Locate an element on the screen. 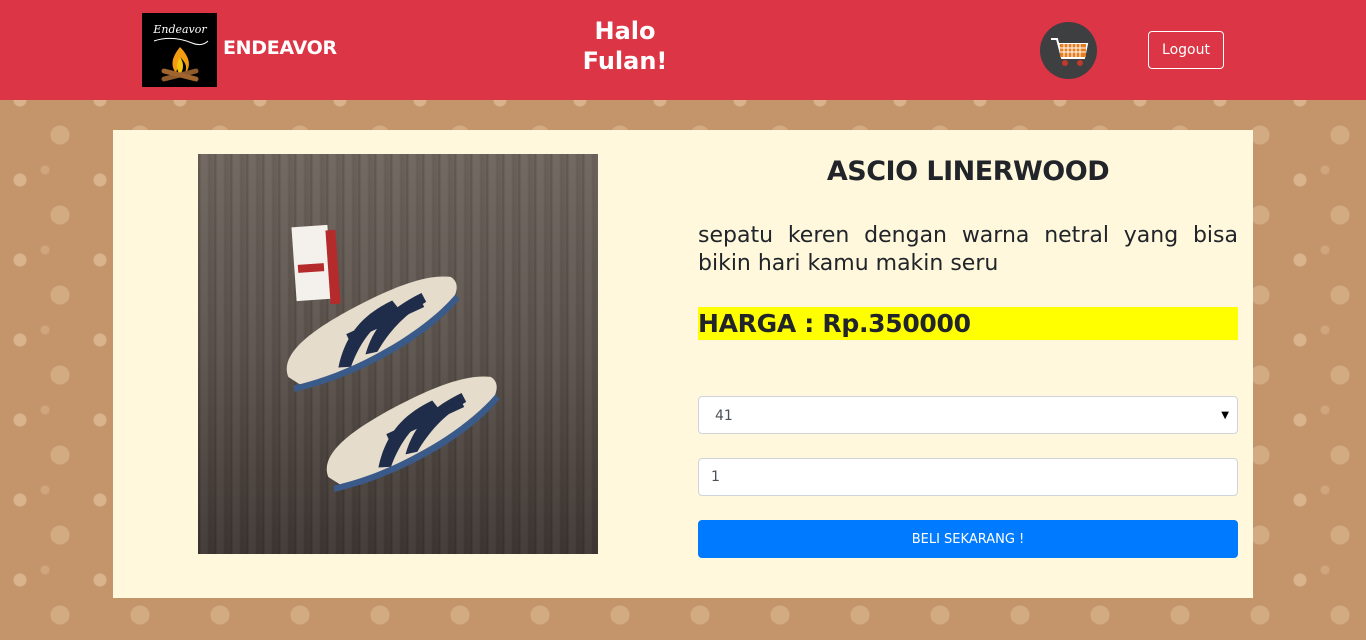 The width and height of the screenshot is (1366, 640). shopping-cart-icon is located at coordinates (1070, 52).